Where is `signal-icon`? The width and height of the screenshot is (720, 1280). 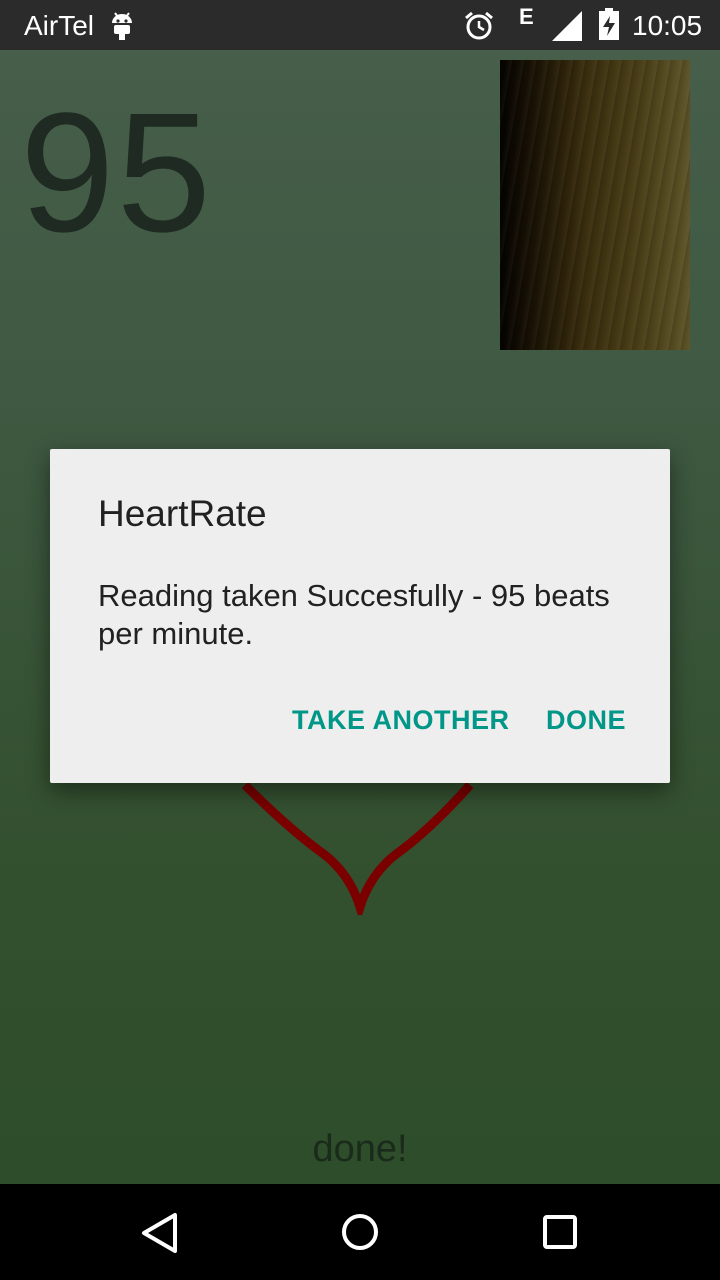 signal-icon is located at coordinates (567, 26).